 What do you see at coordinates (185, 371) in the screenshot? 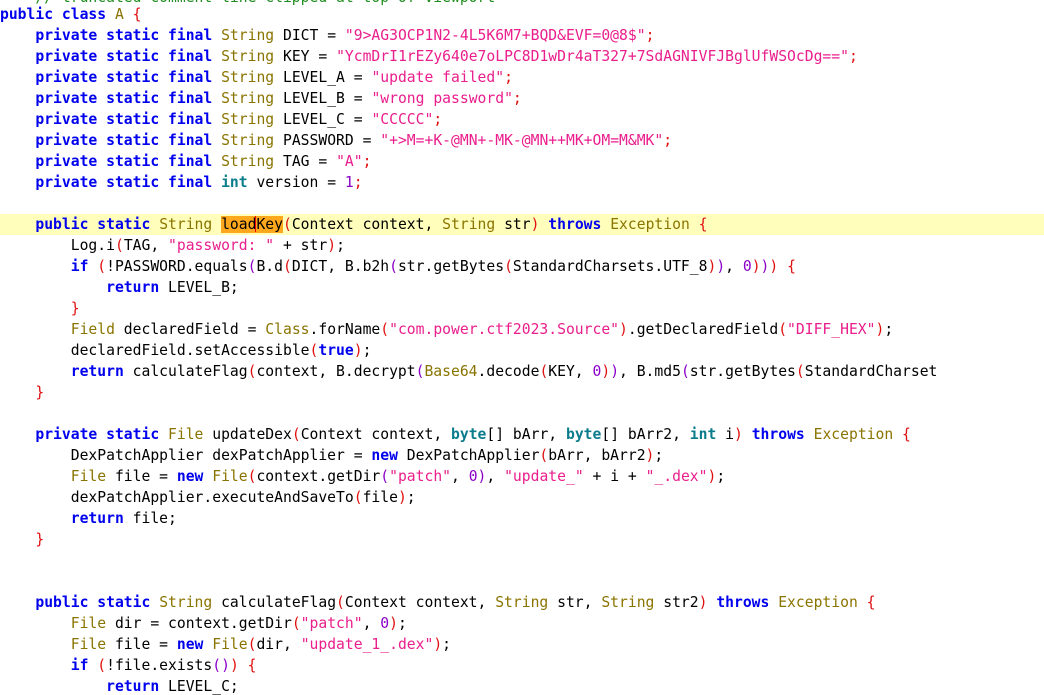
I see `code-token: calculateFlag` at bounding box center [185, 371].